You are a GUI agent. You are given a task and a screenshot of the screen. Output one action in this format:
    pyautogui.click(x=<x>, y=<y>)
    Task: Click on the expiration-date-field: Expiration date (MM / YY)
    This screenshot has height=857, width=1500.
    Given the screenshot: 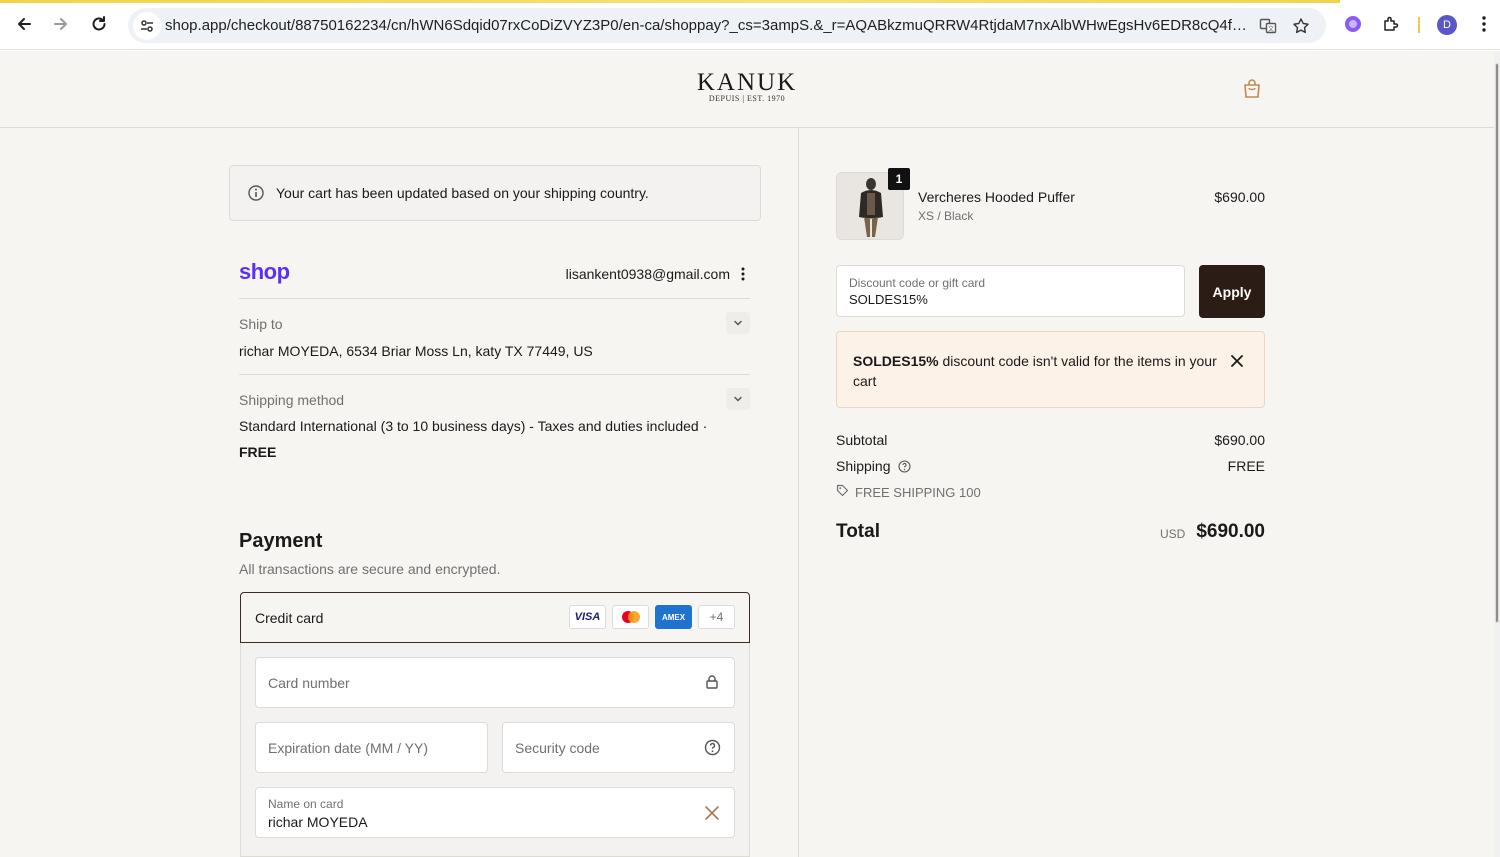 What is the action you would take?
    pyautogui.click(x=371, y=747)
    